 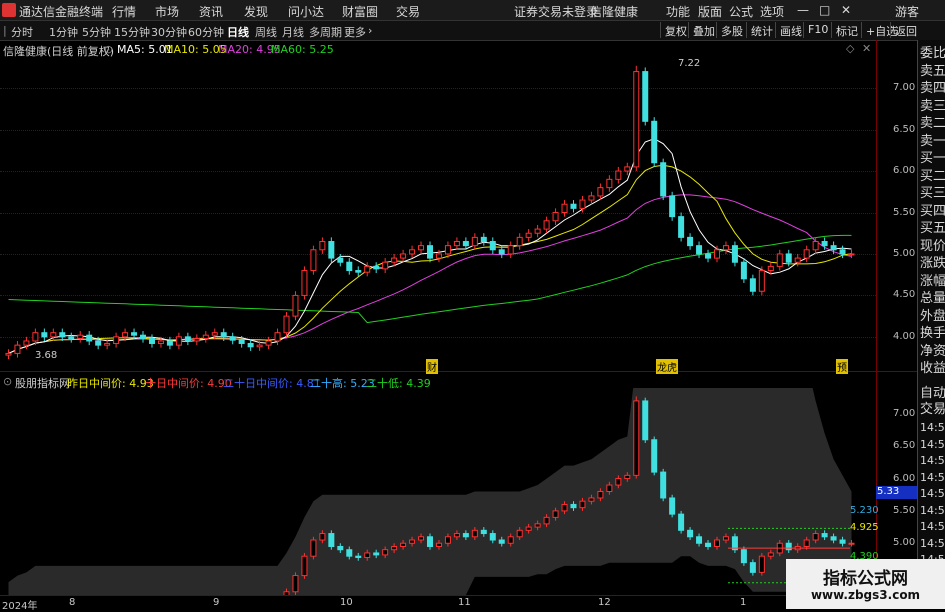 What do you see at coordinates (132, 32) in the screenshot?
I see `period-15min: 15分钟` at bounding box center [132, 32].